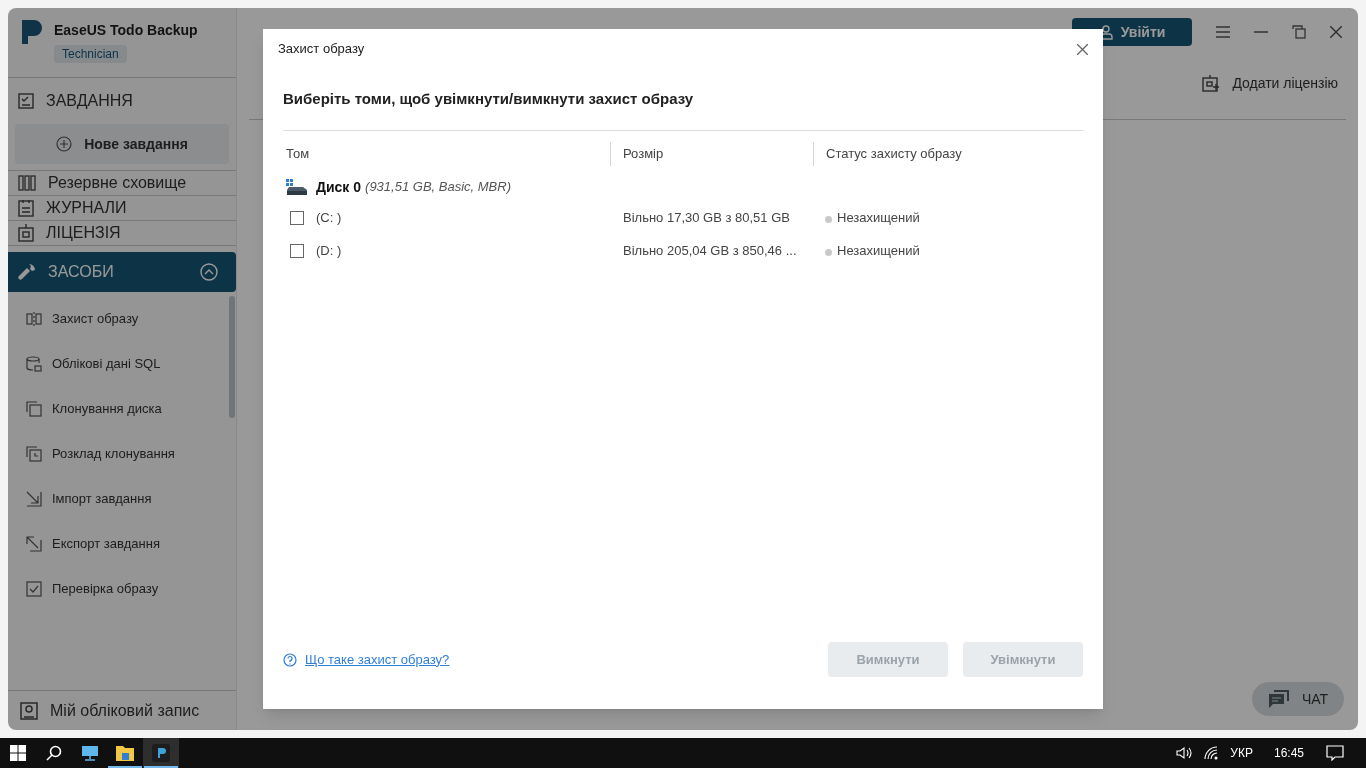 The width and height of the screenshot is (1366, 768). I want to click on plus-circle-icon, so click(64, 144).